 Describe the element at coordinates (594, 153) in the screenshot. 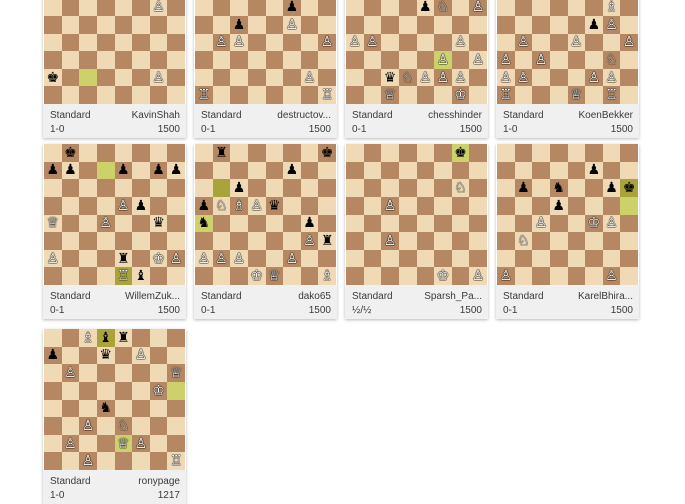

I see `square-f8` at that location.